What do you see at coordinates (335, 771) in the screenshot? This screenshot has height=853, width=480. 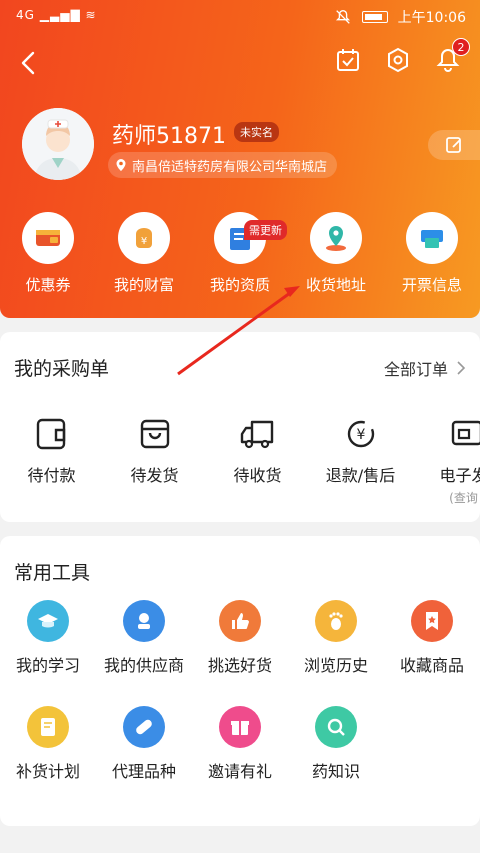 I see `tool-label: 药知识` at bounding box center [335, 771].